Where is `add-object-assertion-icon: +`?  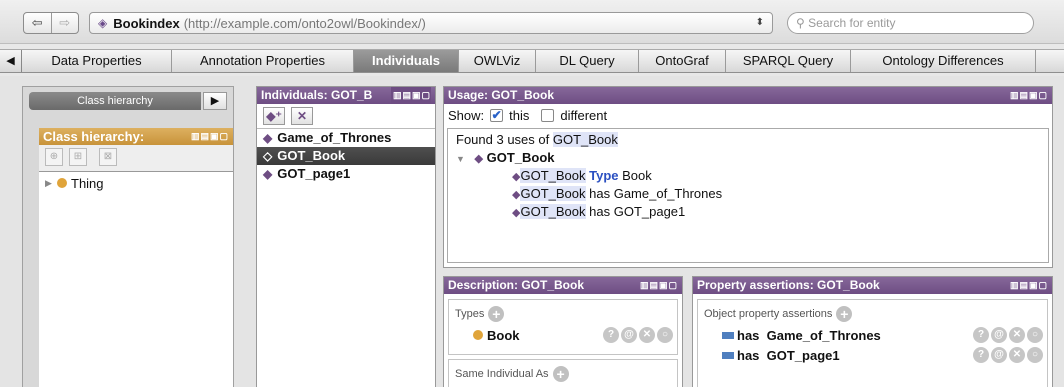
add-object-assertion-icon: + is located at coordinates (844, 314).